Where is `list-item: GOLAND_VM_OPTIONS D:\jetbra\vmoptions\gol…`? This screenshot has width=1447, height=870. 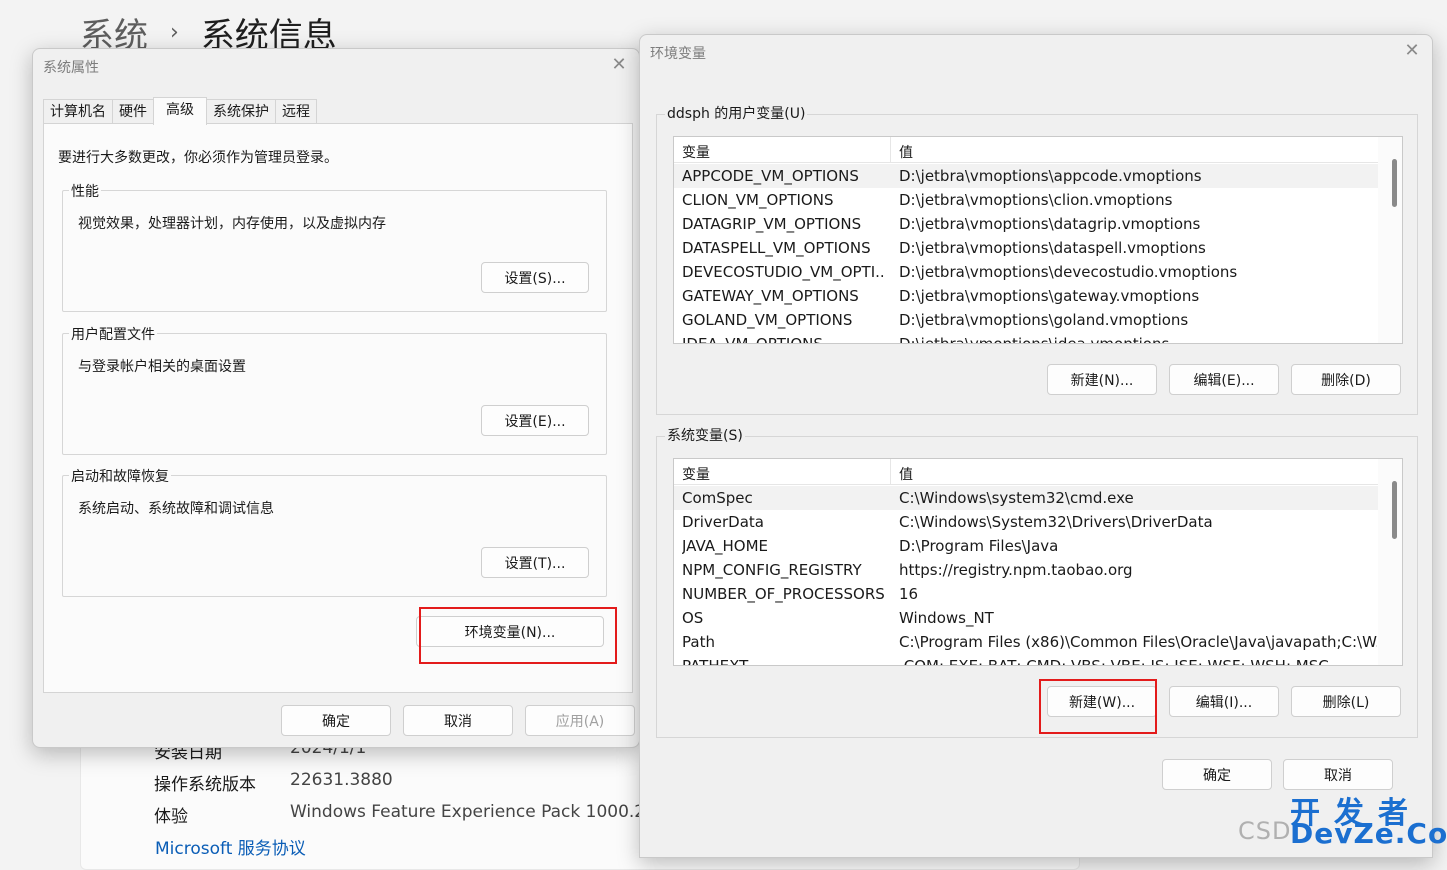 list-item: GOLAND_VM_OPTIONS D:\jetbra\vmoptions\gol… is located at coordinates (1026, 320).